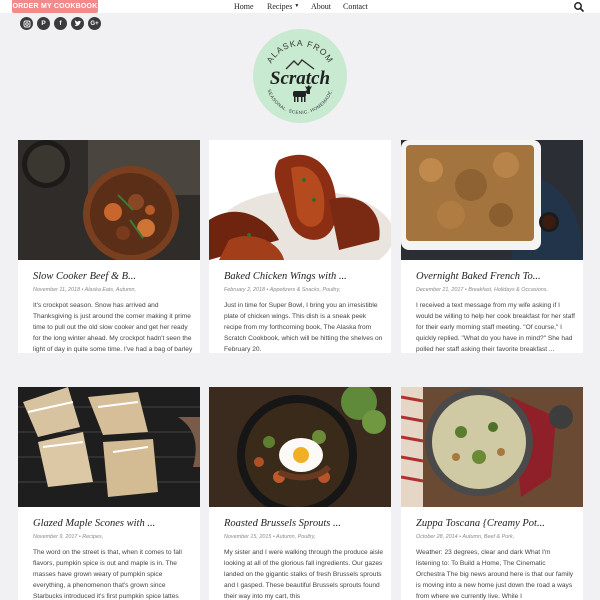 This screenshot has height=600, width=600. Describe the element at coordinates (488, 537) in the screenshot. I see `post-categories: Autumn, Beef & Pork,` at that location.